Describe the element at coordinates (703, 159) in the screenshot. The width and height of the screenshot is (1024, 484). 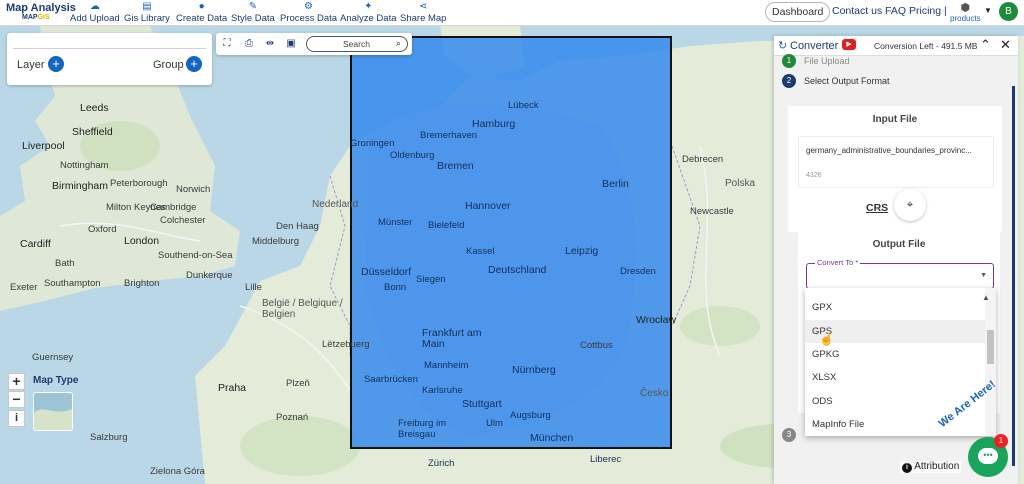
I see `map-label: Debrecen` at that location.